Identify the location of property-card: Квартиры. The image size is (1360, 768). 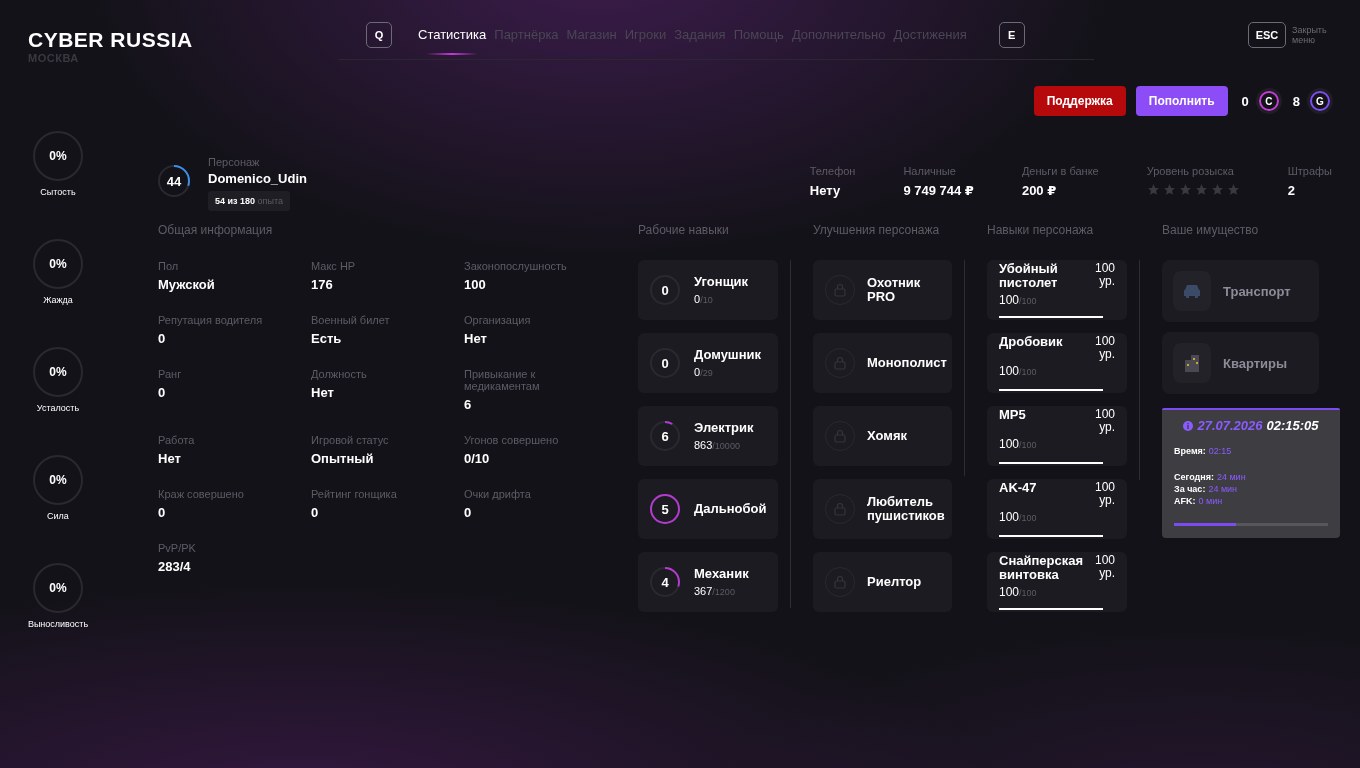
(1240, 363).